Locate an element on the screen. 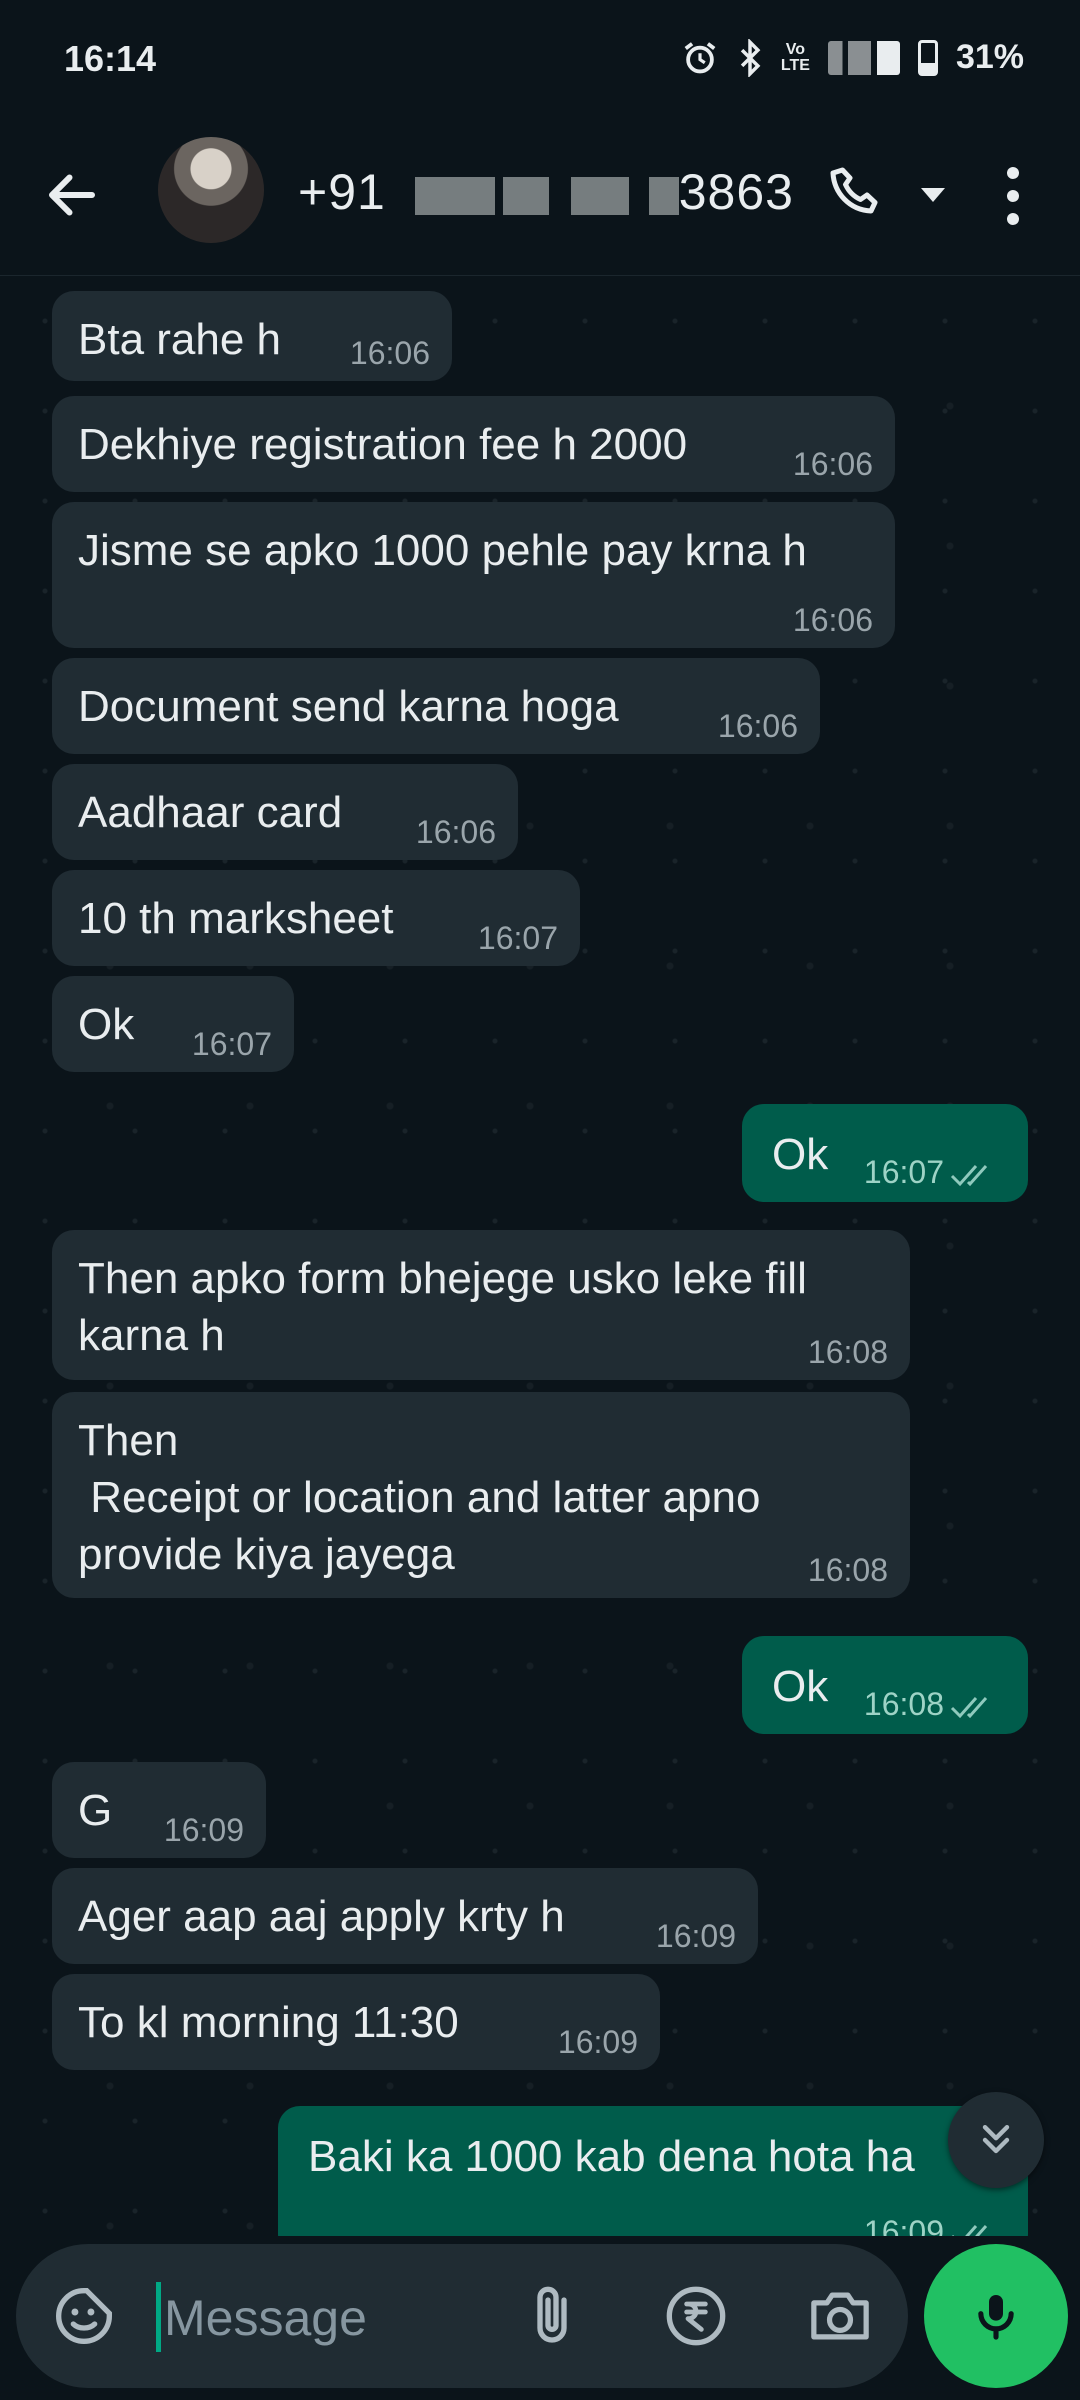 The height and width of the screenshot is (2400, 1080). battery-percent: 31% is located at coordinates (989, 57).